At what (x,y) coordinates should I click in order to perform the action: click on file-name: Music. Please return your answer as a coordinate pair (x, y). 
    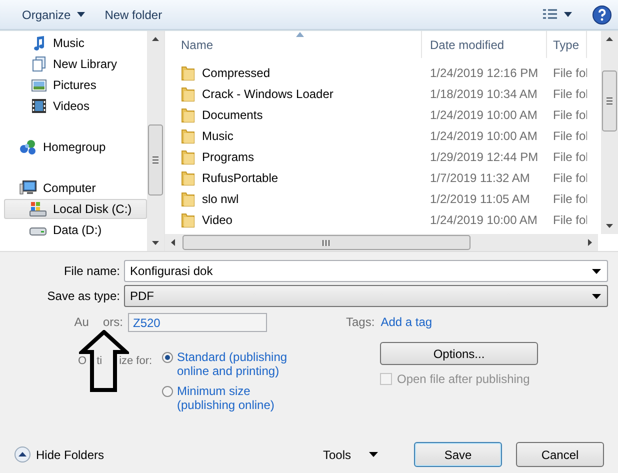
    Looking at the image, I should click on (218, 135).